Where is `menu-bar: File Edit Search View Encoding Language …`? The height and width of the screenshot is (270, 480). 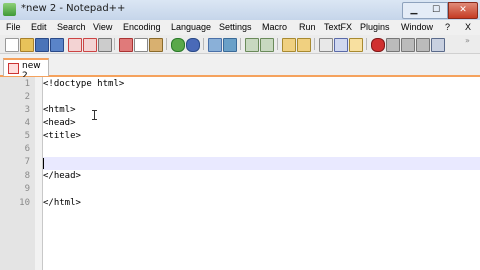 menu-bar: File Edit Search View Encoding Language … is located at coordinates (240, 27).